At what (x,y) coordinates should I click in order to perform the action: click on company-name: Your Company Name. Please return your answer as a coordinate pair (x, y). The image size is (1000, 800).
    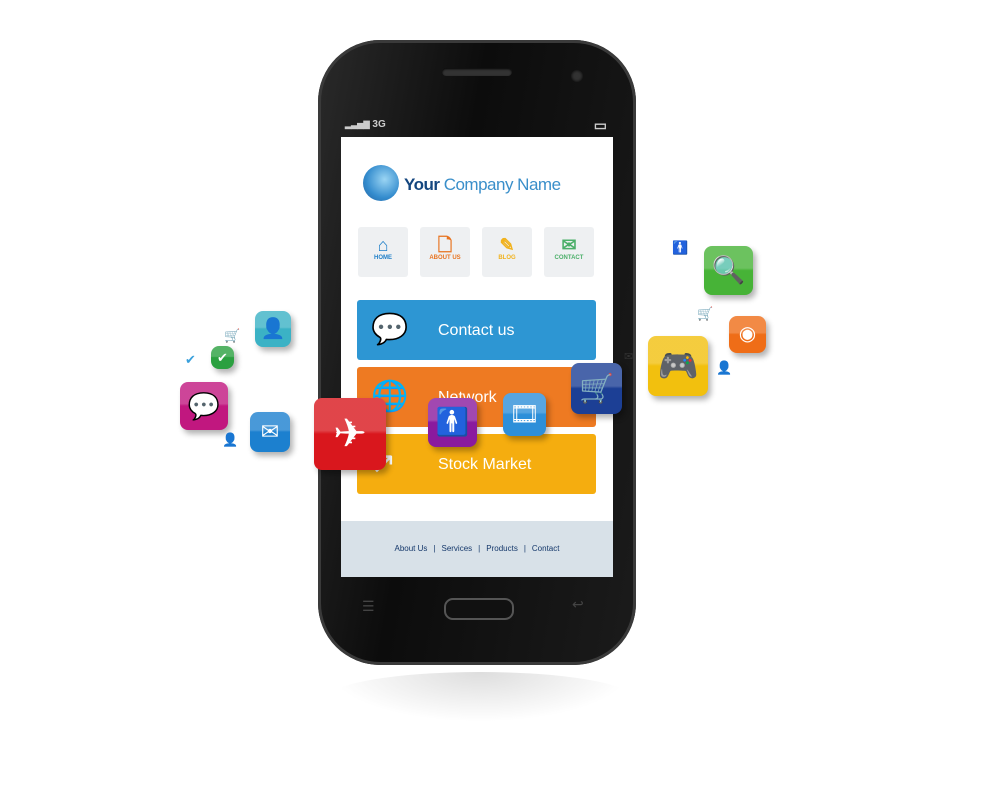
    Looking at the image, I should click on (482, 185).